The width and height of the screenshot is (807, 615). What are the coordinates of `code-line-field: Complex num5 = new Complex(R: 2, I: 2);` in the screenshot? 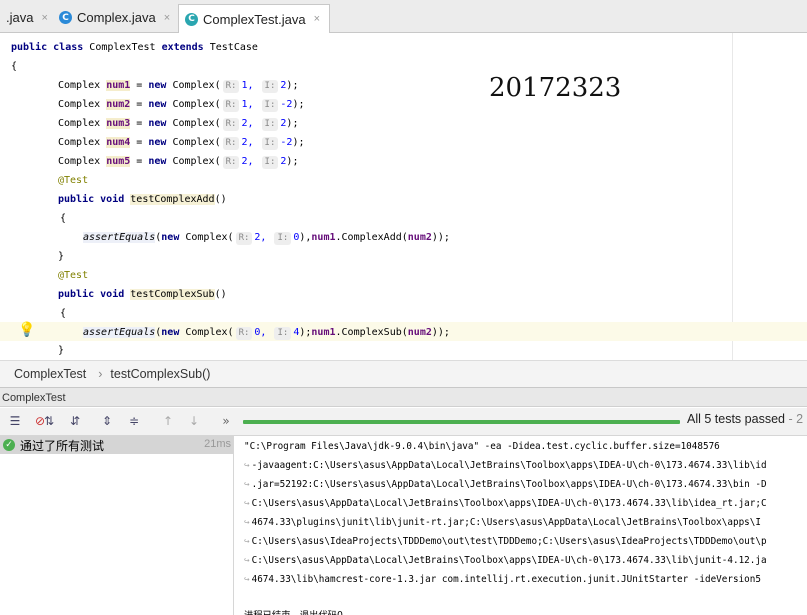 It's located at (178, 162).